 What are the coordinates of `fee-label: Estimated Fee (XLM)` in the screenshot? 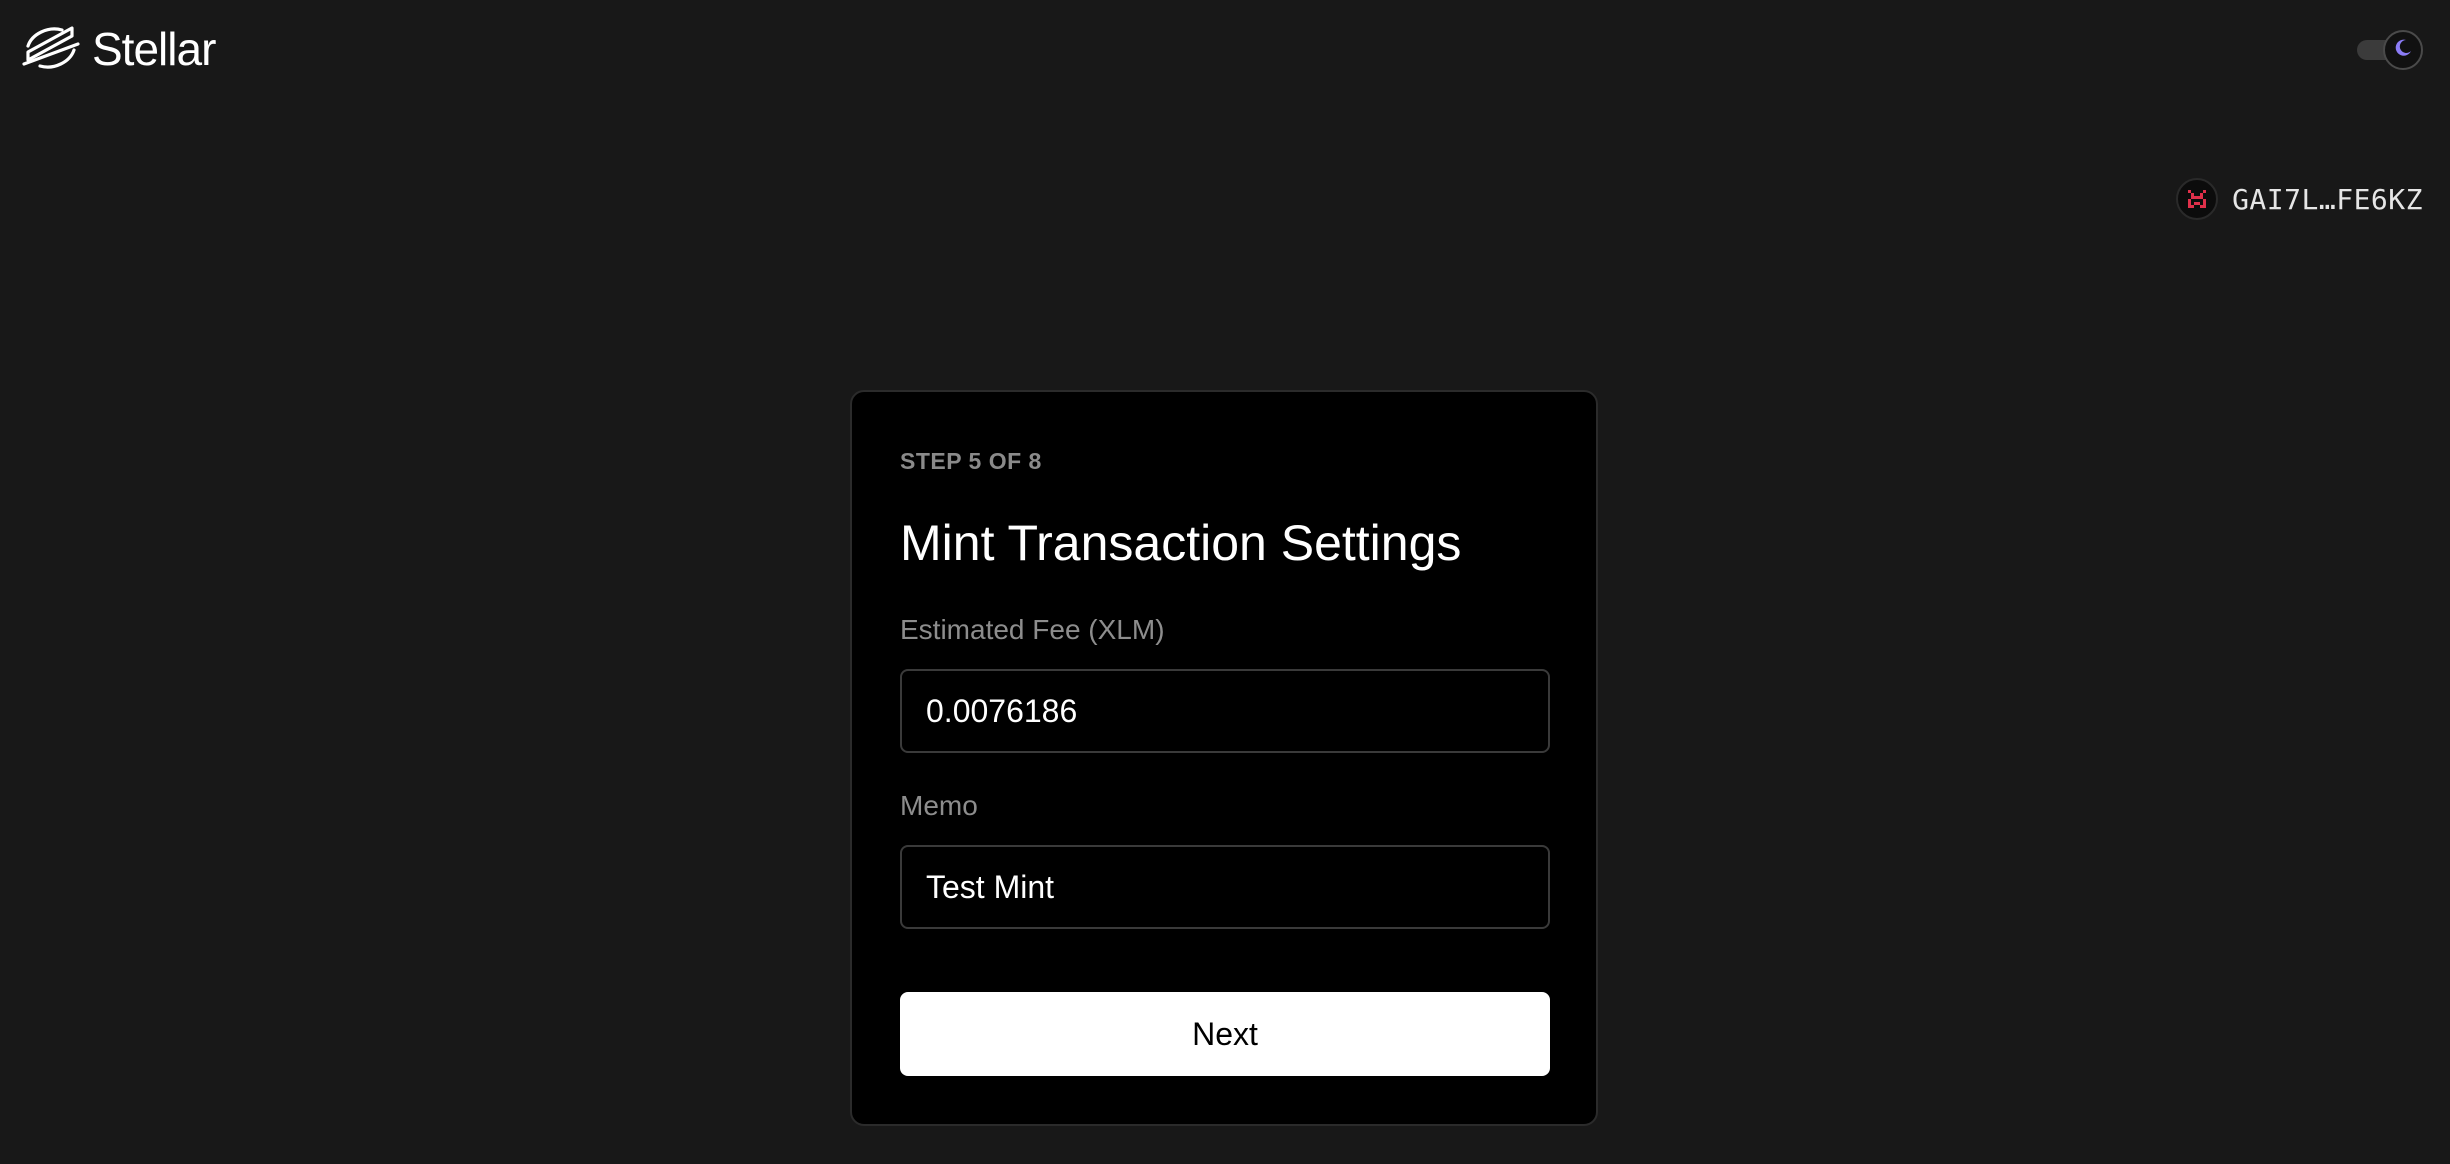 It's located at (1032, 629).